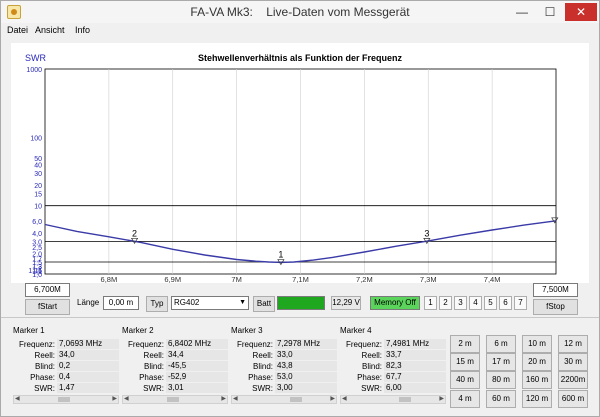 This screenshot has height=417, width=600. What do you see at coordinates (187, 302) in the screenshot?
I see `cable-type-value: RG402` at bounding box center [187, 302].